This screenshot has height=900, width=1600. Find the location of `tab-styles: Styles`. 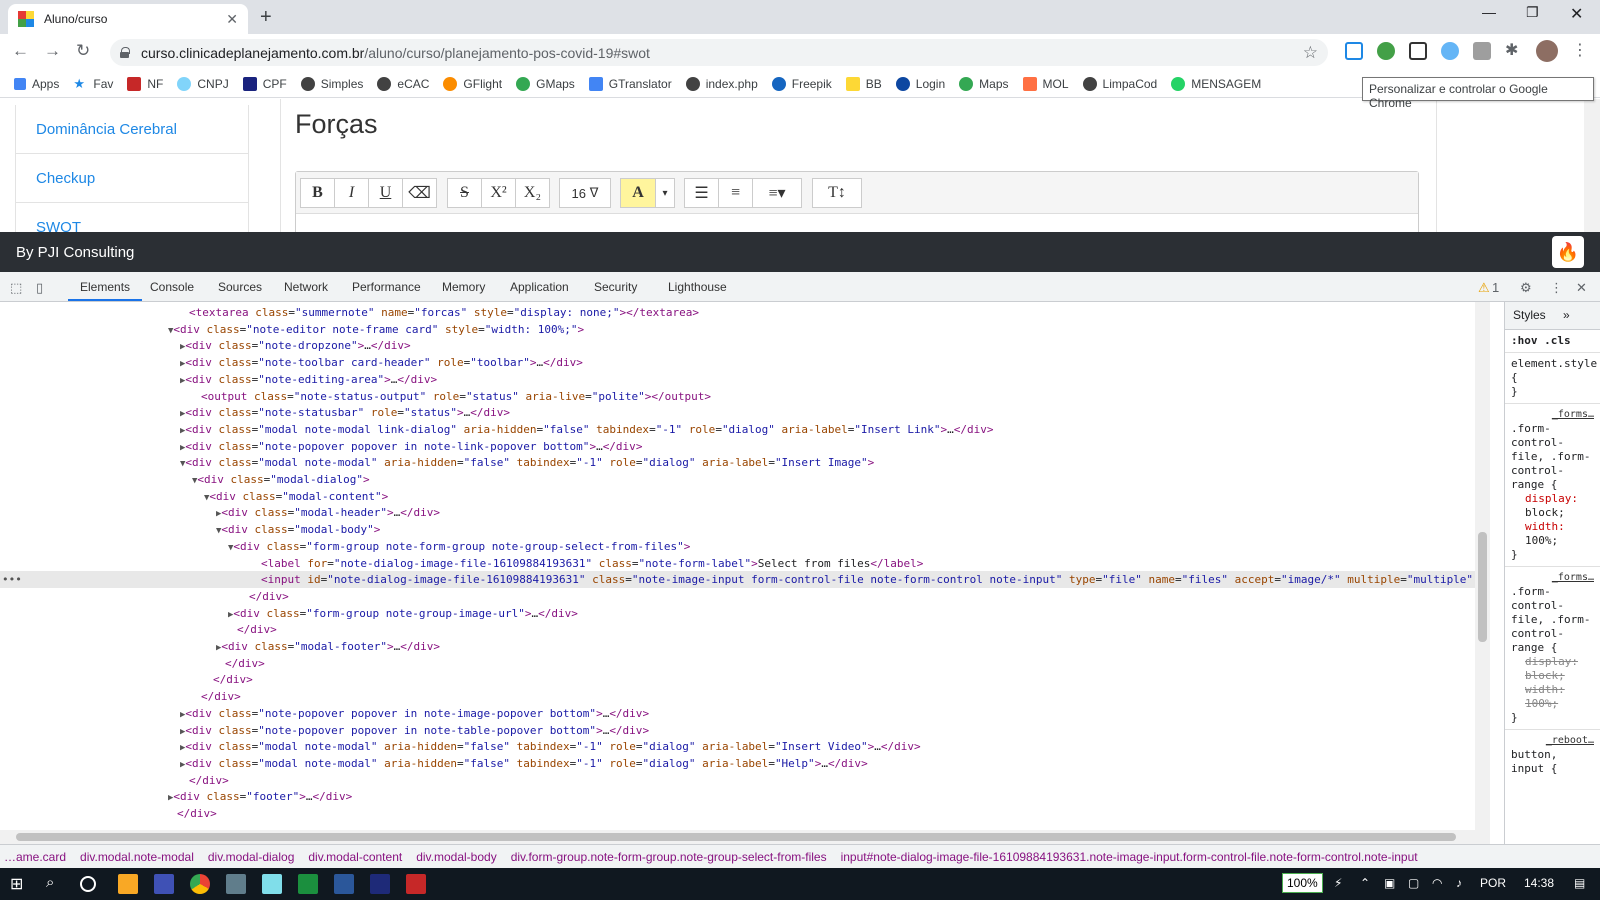

tab-styles: Styles is located at coordinates (1529, 315).